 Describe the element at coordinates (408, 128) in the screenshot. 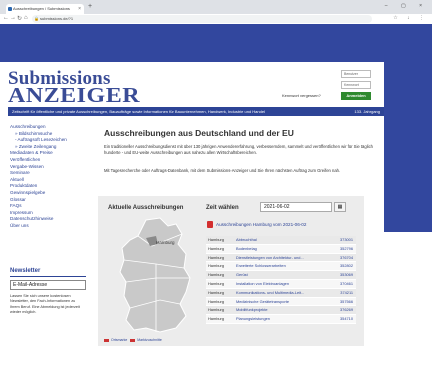

I see `side-banner` at that location.